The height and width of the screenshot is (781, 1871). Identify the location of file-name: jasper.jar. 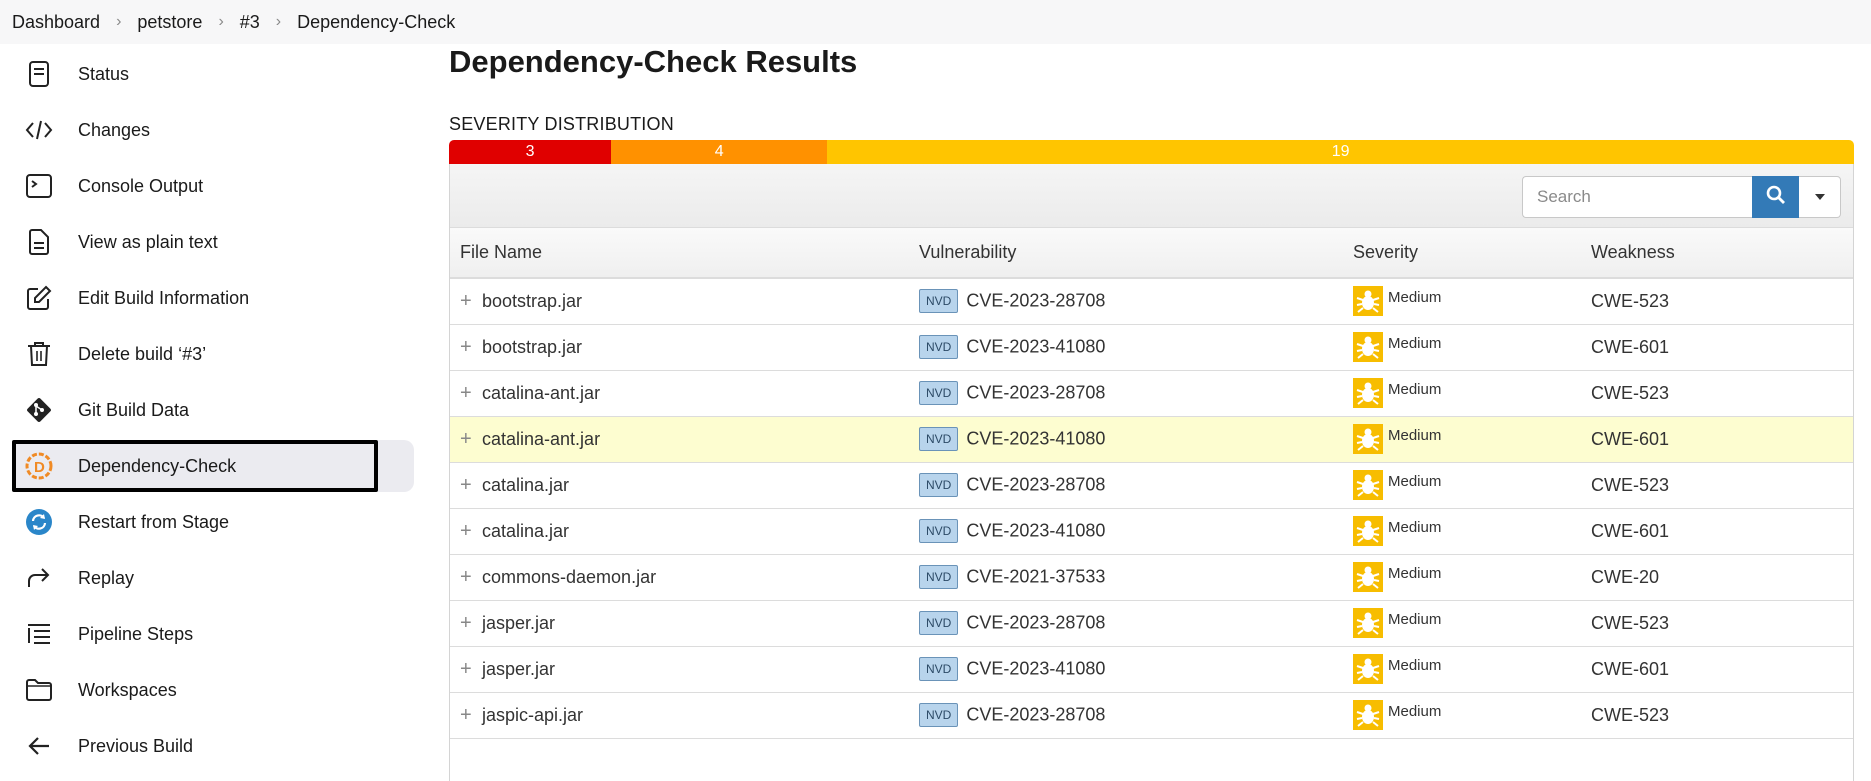
(519, 622).